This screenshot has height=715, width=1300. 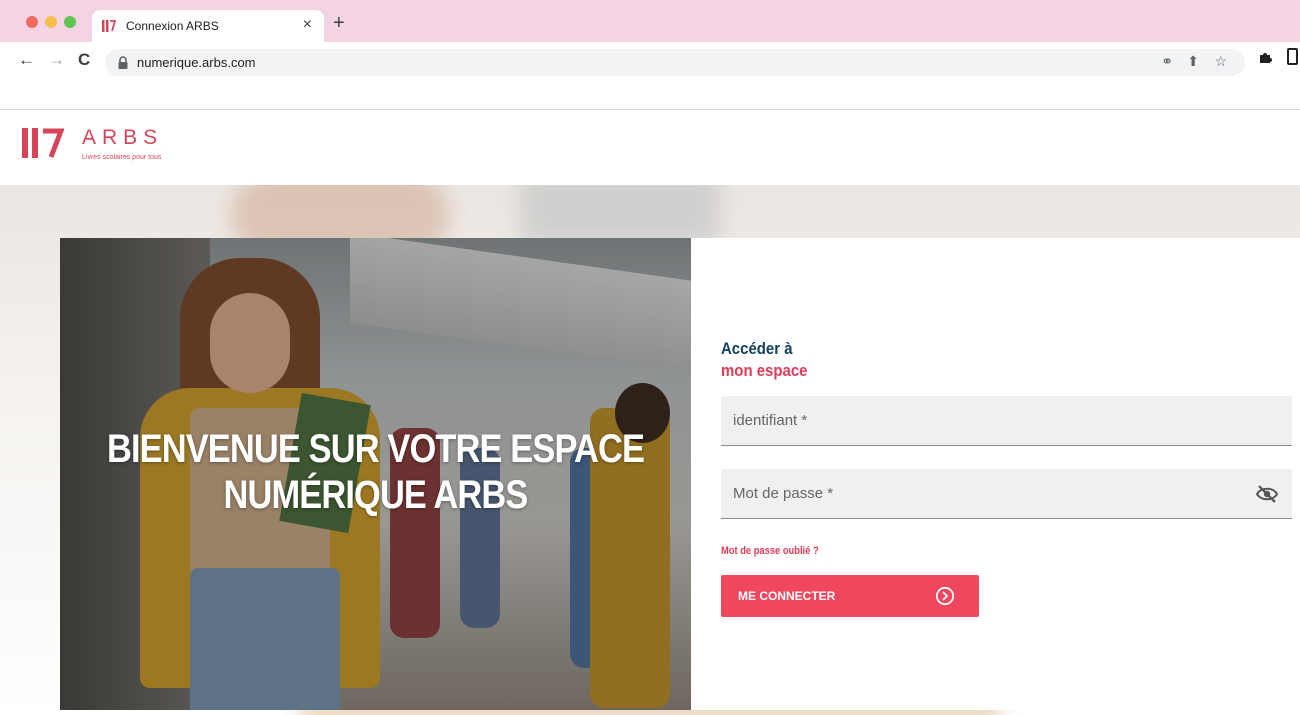 I want to click on login-button-label: ME CONNECTER, so click(x=787, y=596).